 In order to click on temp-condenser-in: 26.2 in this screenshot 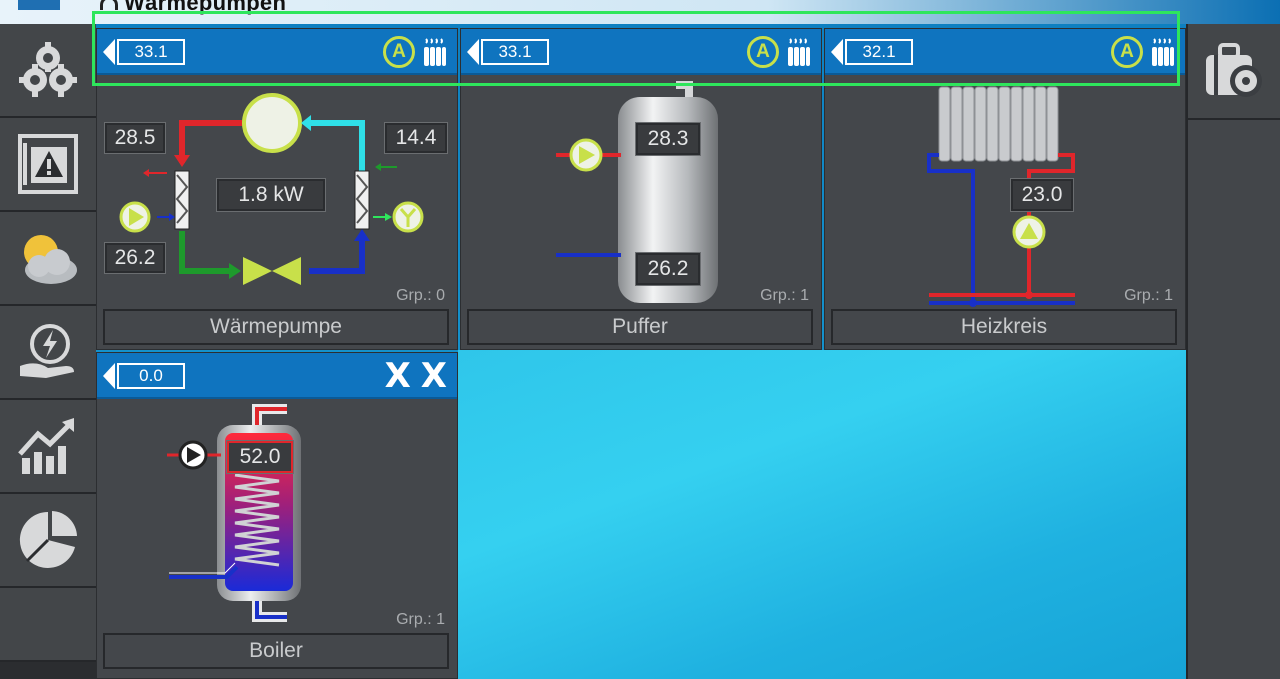, I will do `click(135, 258)`.